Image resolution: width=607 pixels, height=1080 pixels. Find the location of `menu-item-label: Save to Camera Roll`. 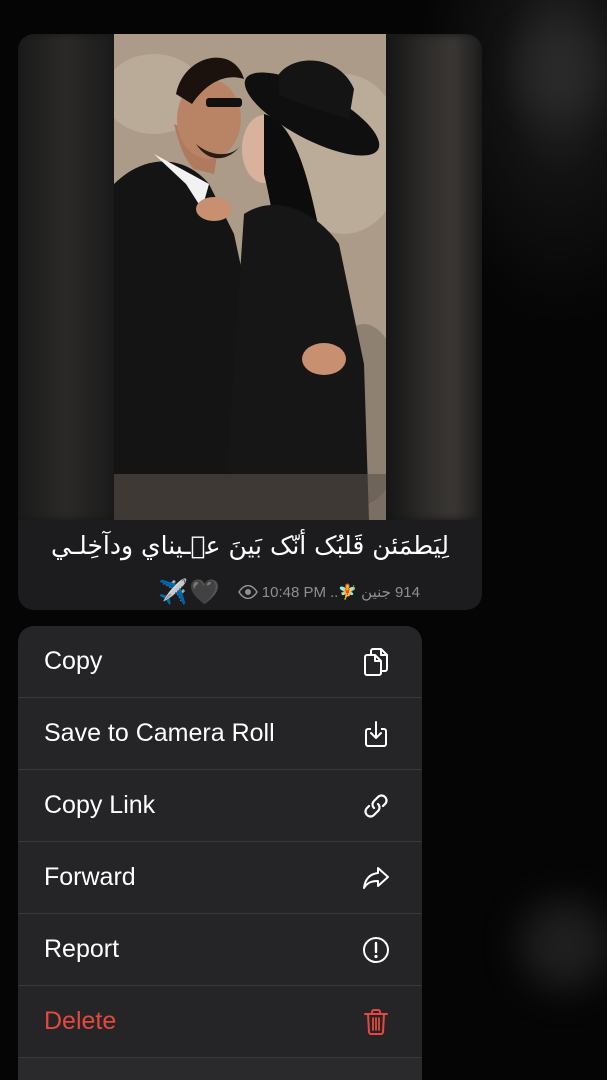

menu-item-label: Save to Camera Roll is located at coordinates (159, 733).